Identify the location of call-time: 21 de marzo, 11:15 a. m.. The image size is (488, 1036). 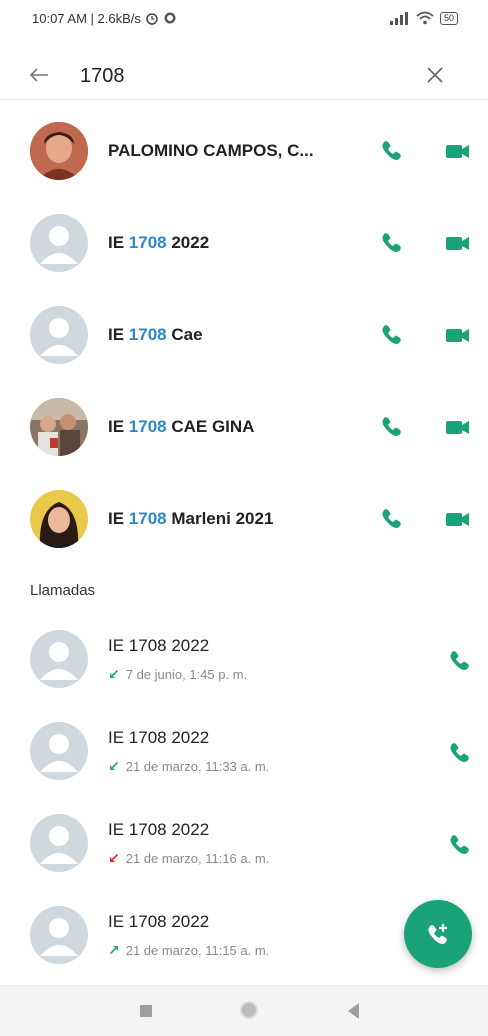
(197, 950).